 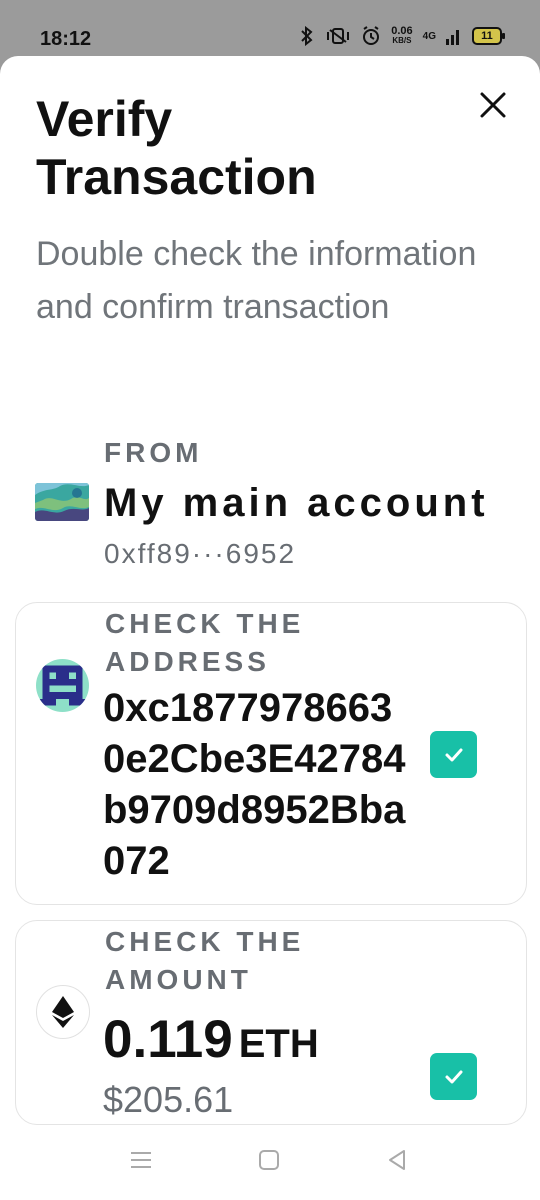 What do you see at coordinates (176, 148) in the screenshot?
I see `page-title: Verify Transaction` at bounding box center [176, 148].